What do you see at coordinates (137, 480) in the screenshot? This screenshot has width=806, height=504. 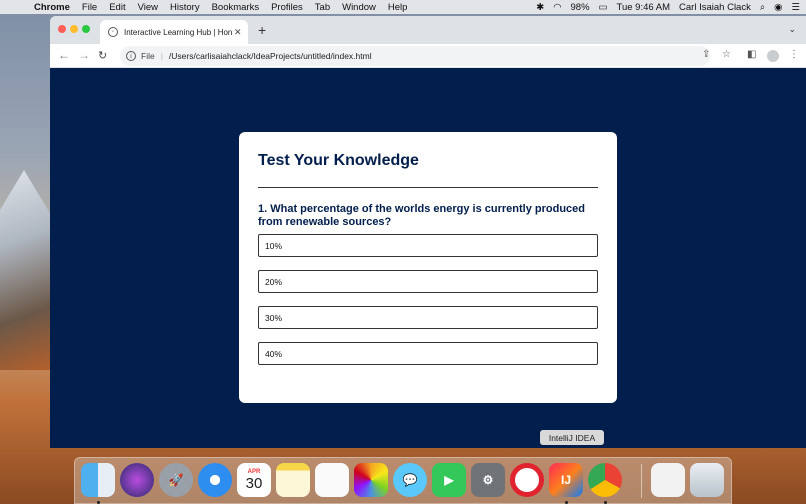 I see `siri-icon` at bounding box center [137, 480].